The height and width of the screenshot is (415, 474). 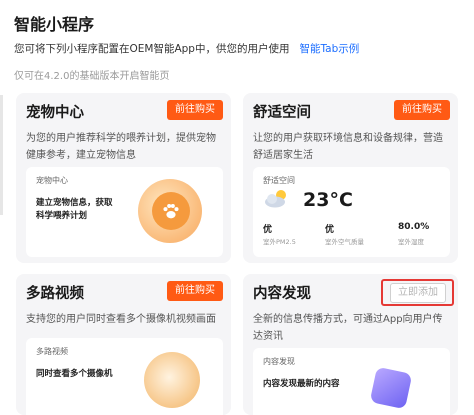 What do you see at coordinates (74, 374) in the screenshot?
I see `preview-line: 同时查看多个摄像机` at bounding box center [74, 374].